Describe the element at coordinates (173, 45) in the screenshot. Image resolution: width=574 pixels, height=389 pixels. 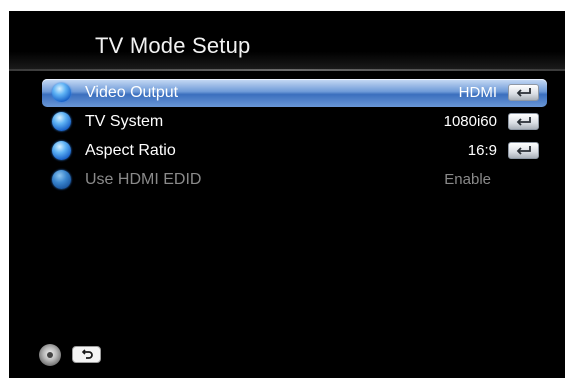
I see `page-title: TV Mode Setup` at that location.